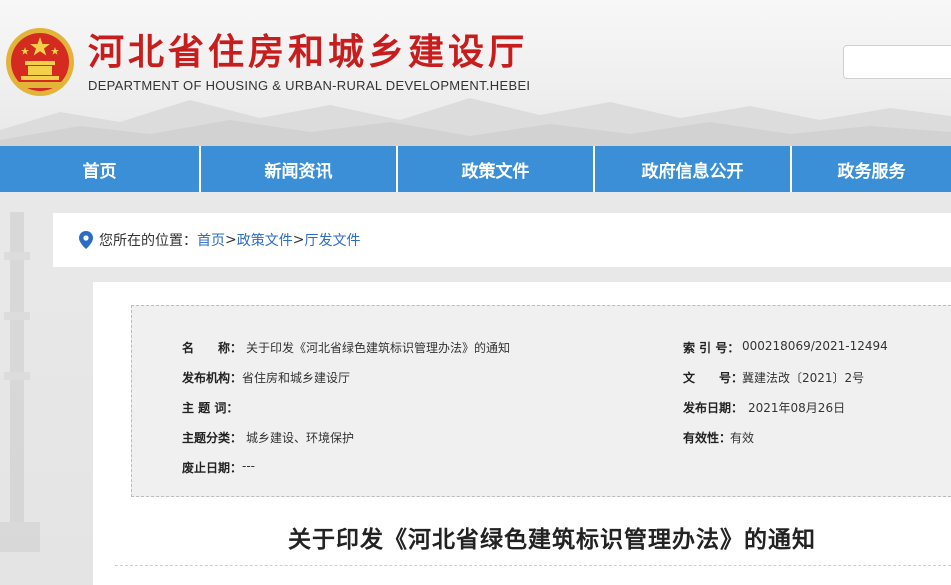  Describe the element at coordinates (148, 241) in the screenshot. I see `breadcrumb-prefix: 您所在的位置：` at that location.